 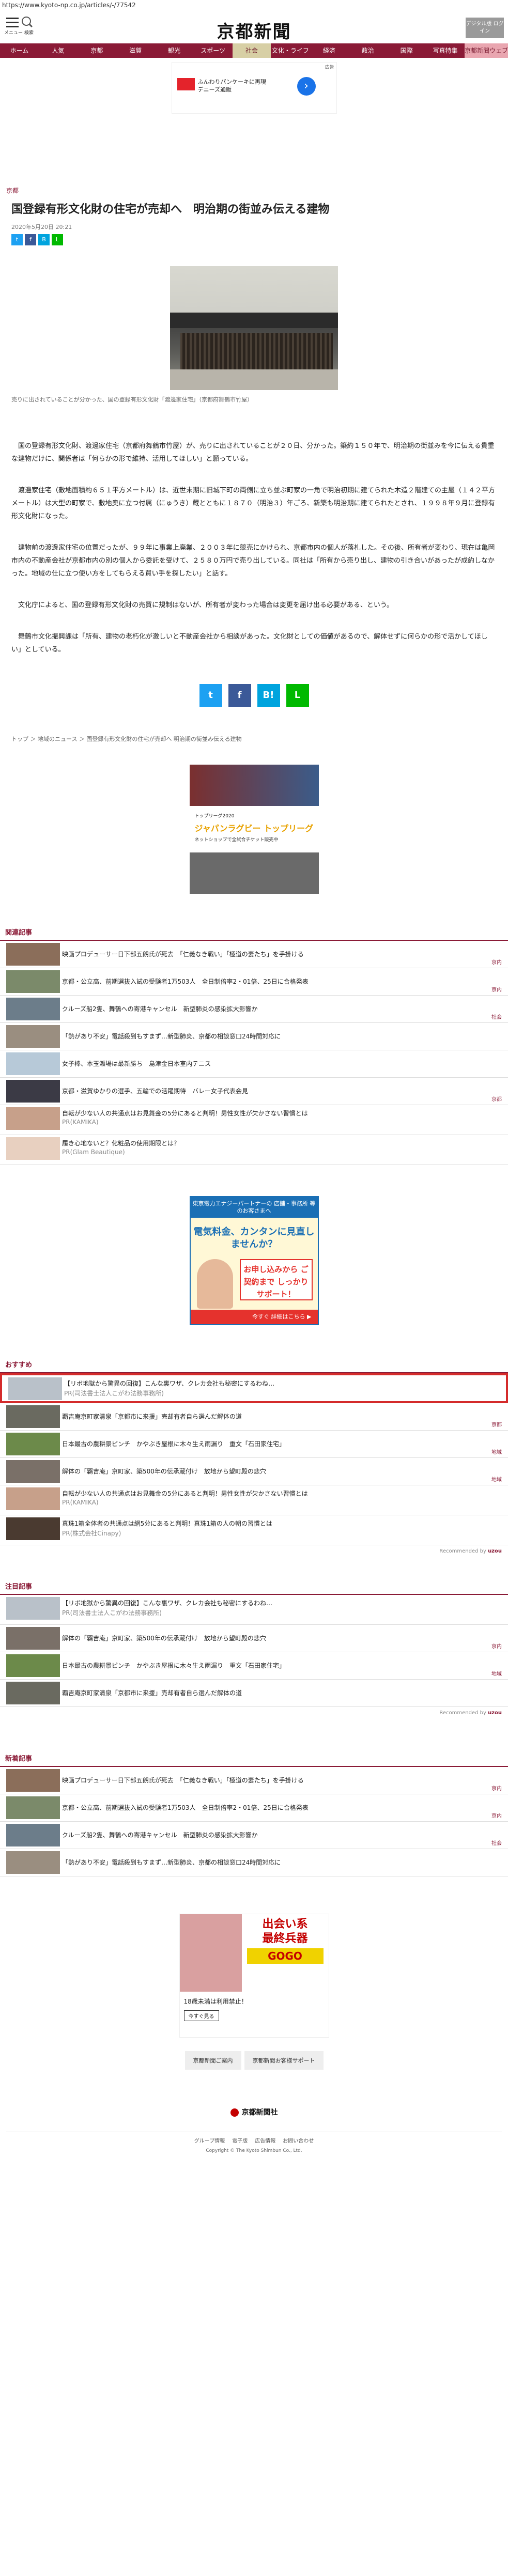 What do you see at coordinates (254, 30) in the screenshot?
I see `site-logo: 京都新聞` at bounding box center [254, 30].